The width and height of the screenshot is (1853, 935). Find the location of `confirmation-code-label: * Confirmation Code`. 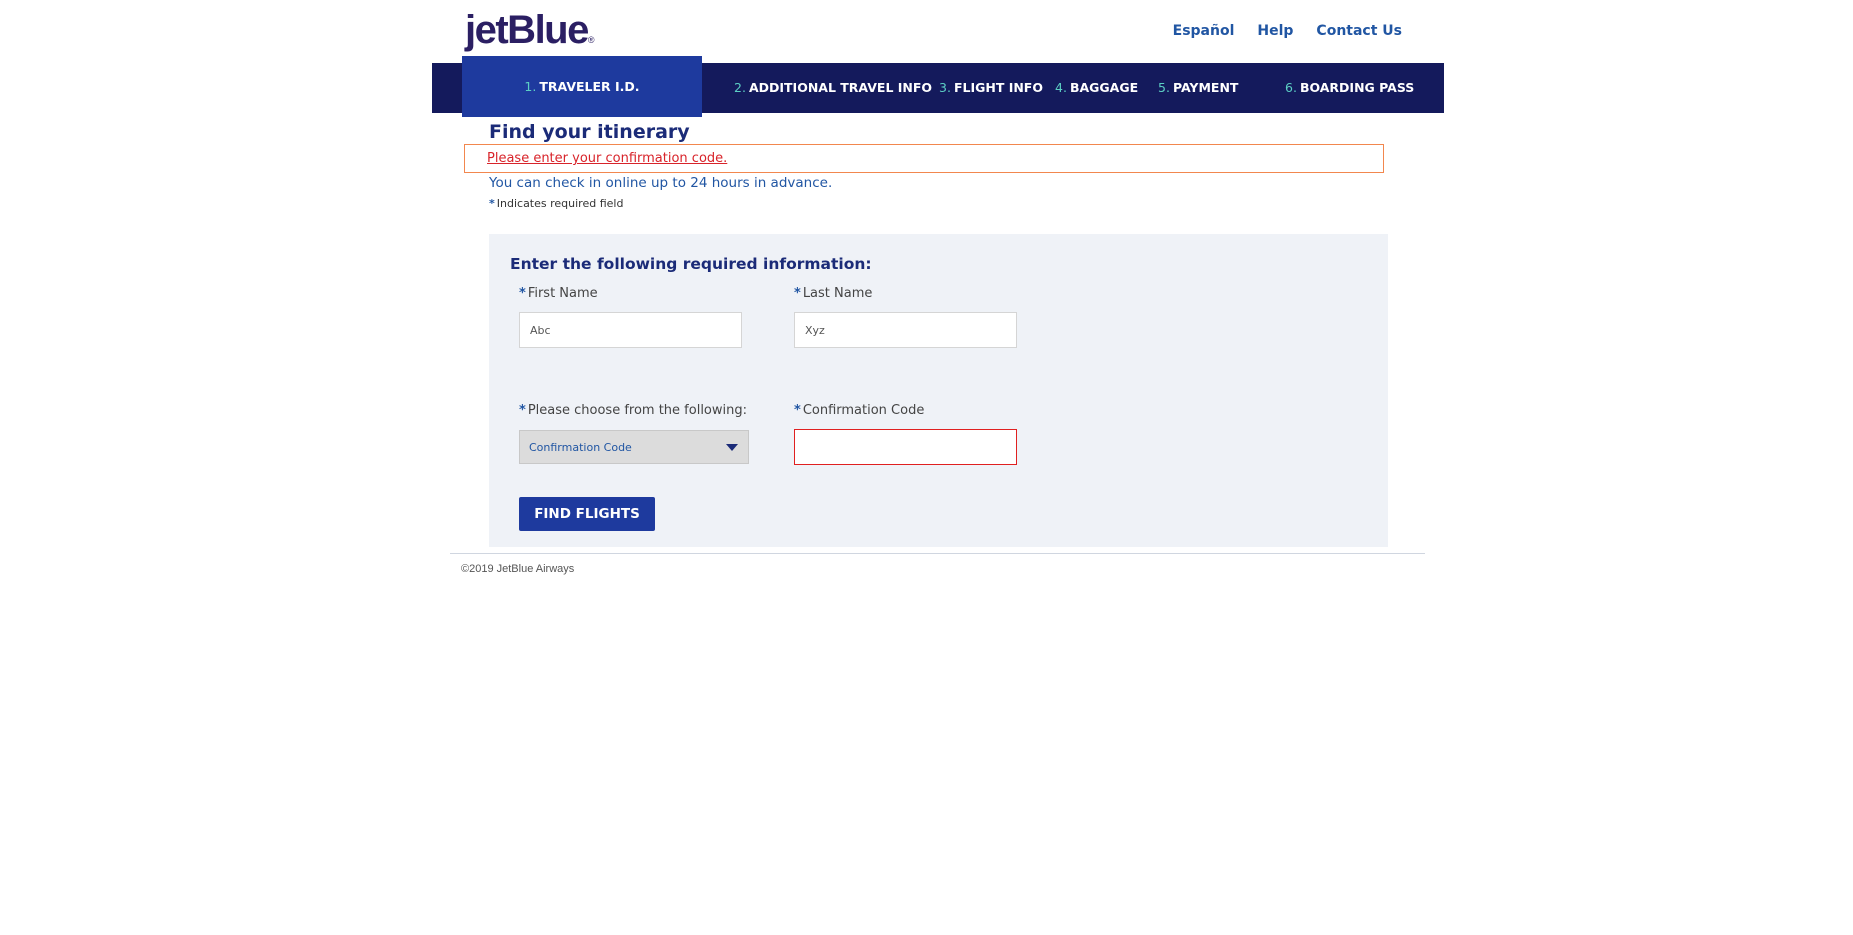

confirmation-code-label: * Confirmation Code is located at coordinates (859, 410).